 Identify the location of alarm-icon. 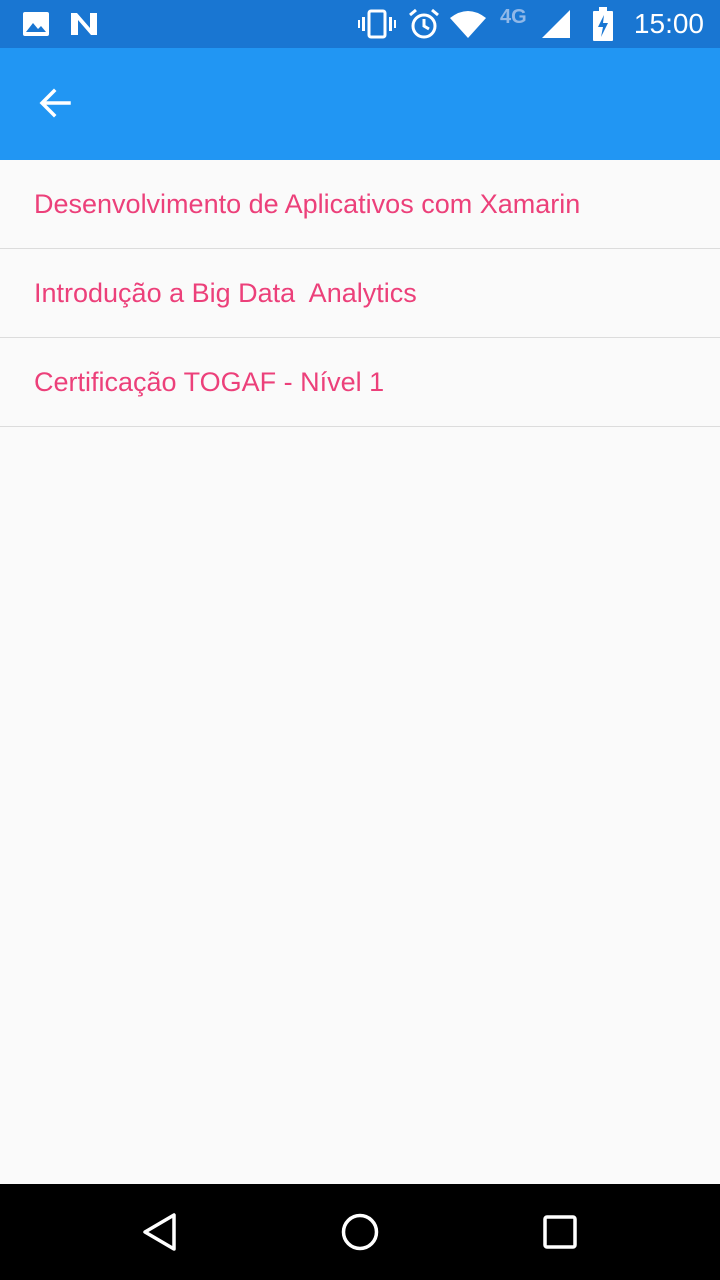
(424, 24).